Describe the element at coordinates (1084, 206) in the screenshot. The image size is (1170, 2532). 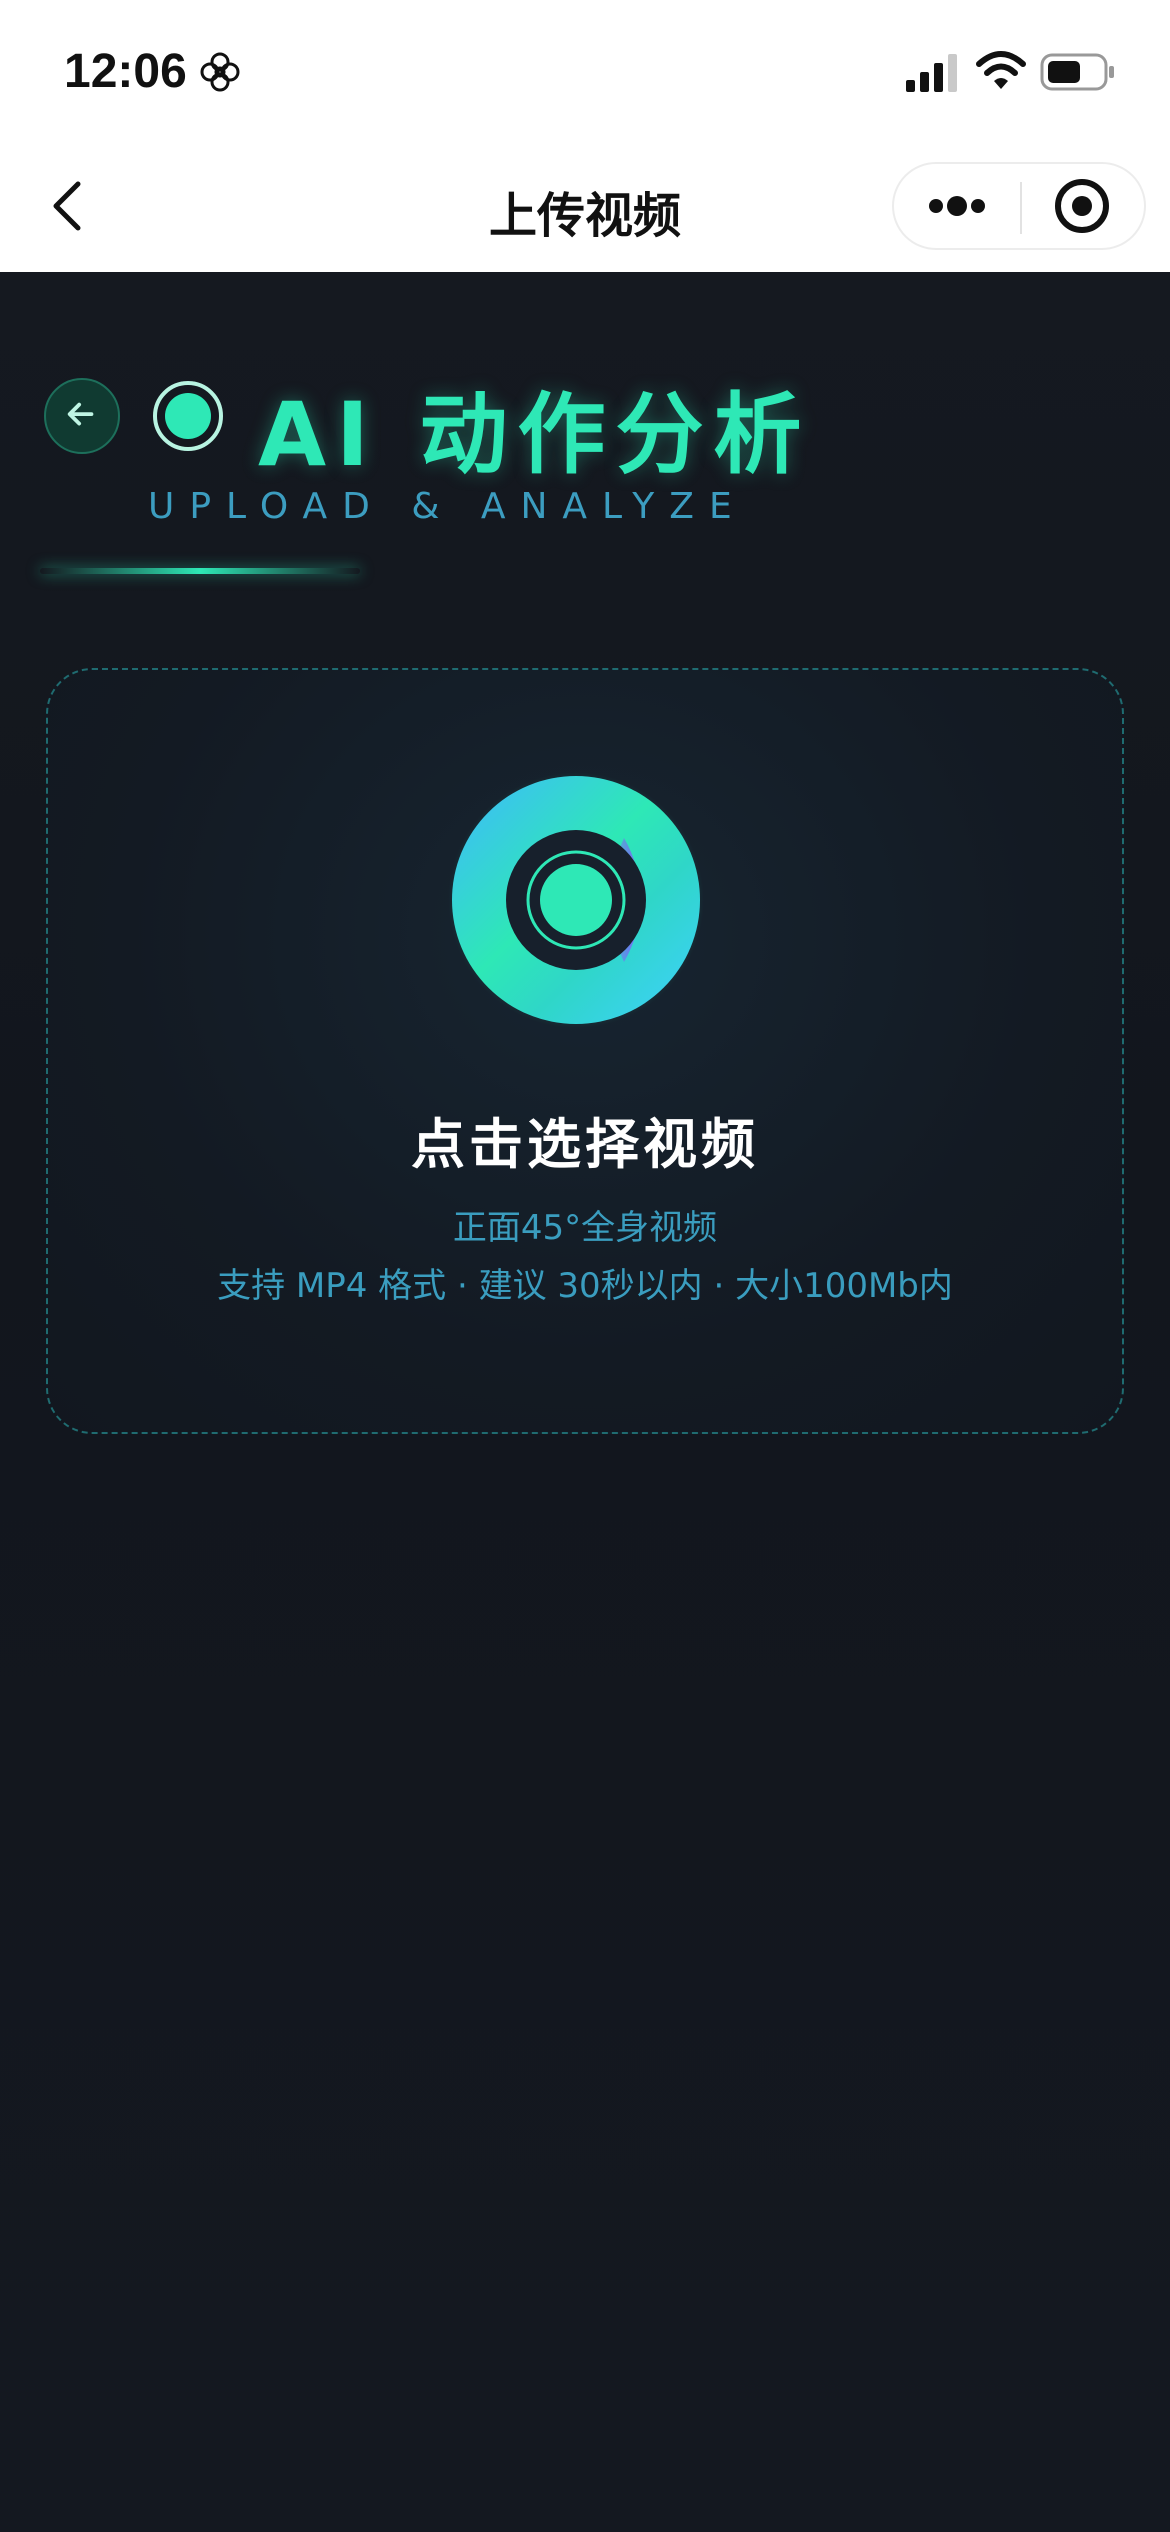
I see `target-circle-icon` at that location.